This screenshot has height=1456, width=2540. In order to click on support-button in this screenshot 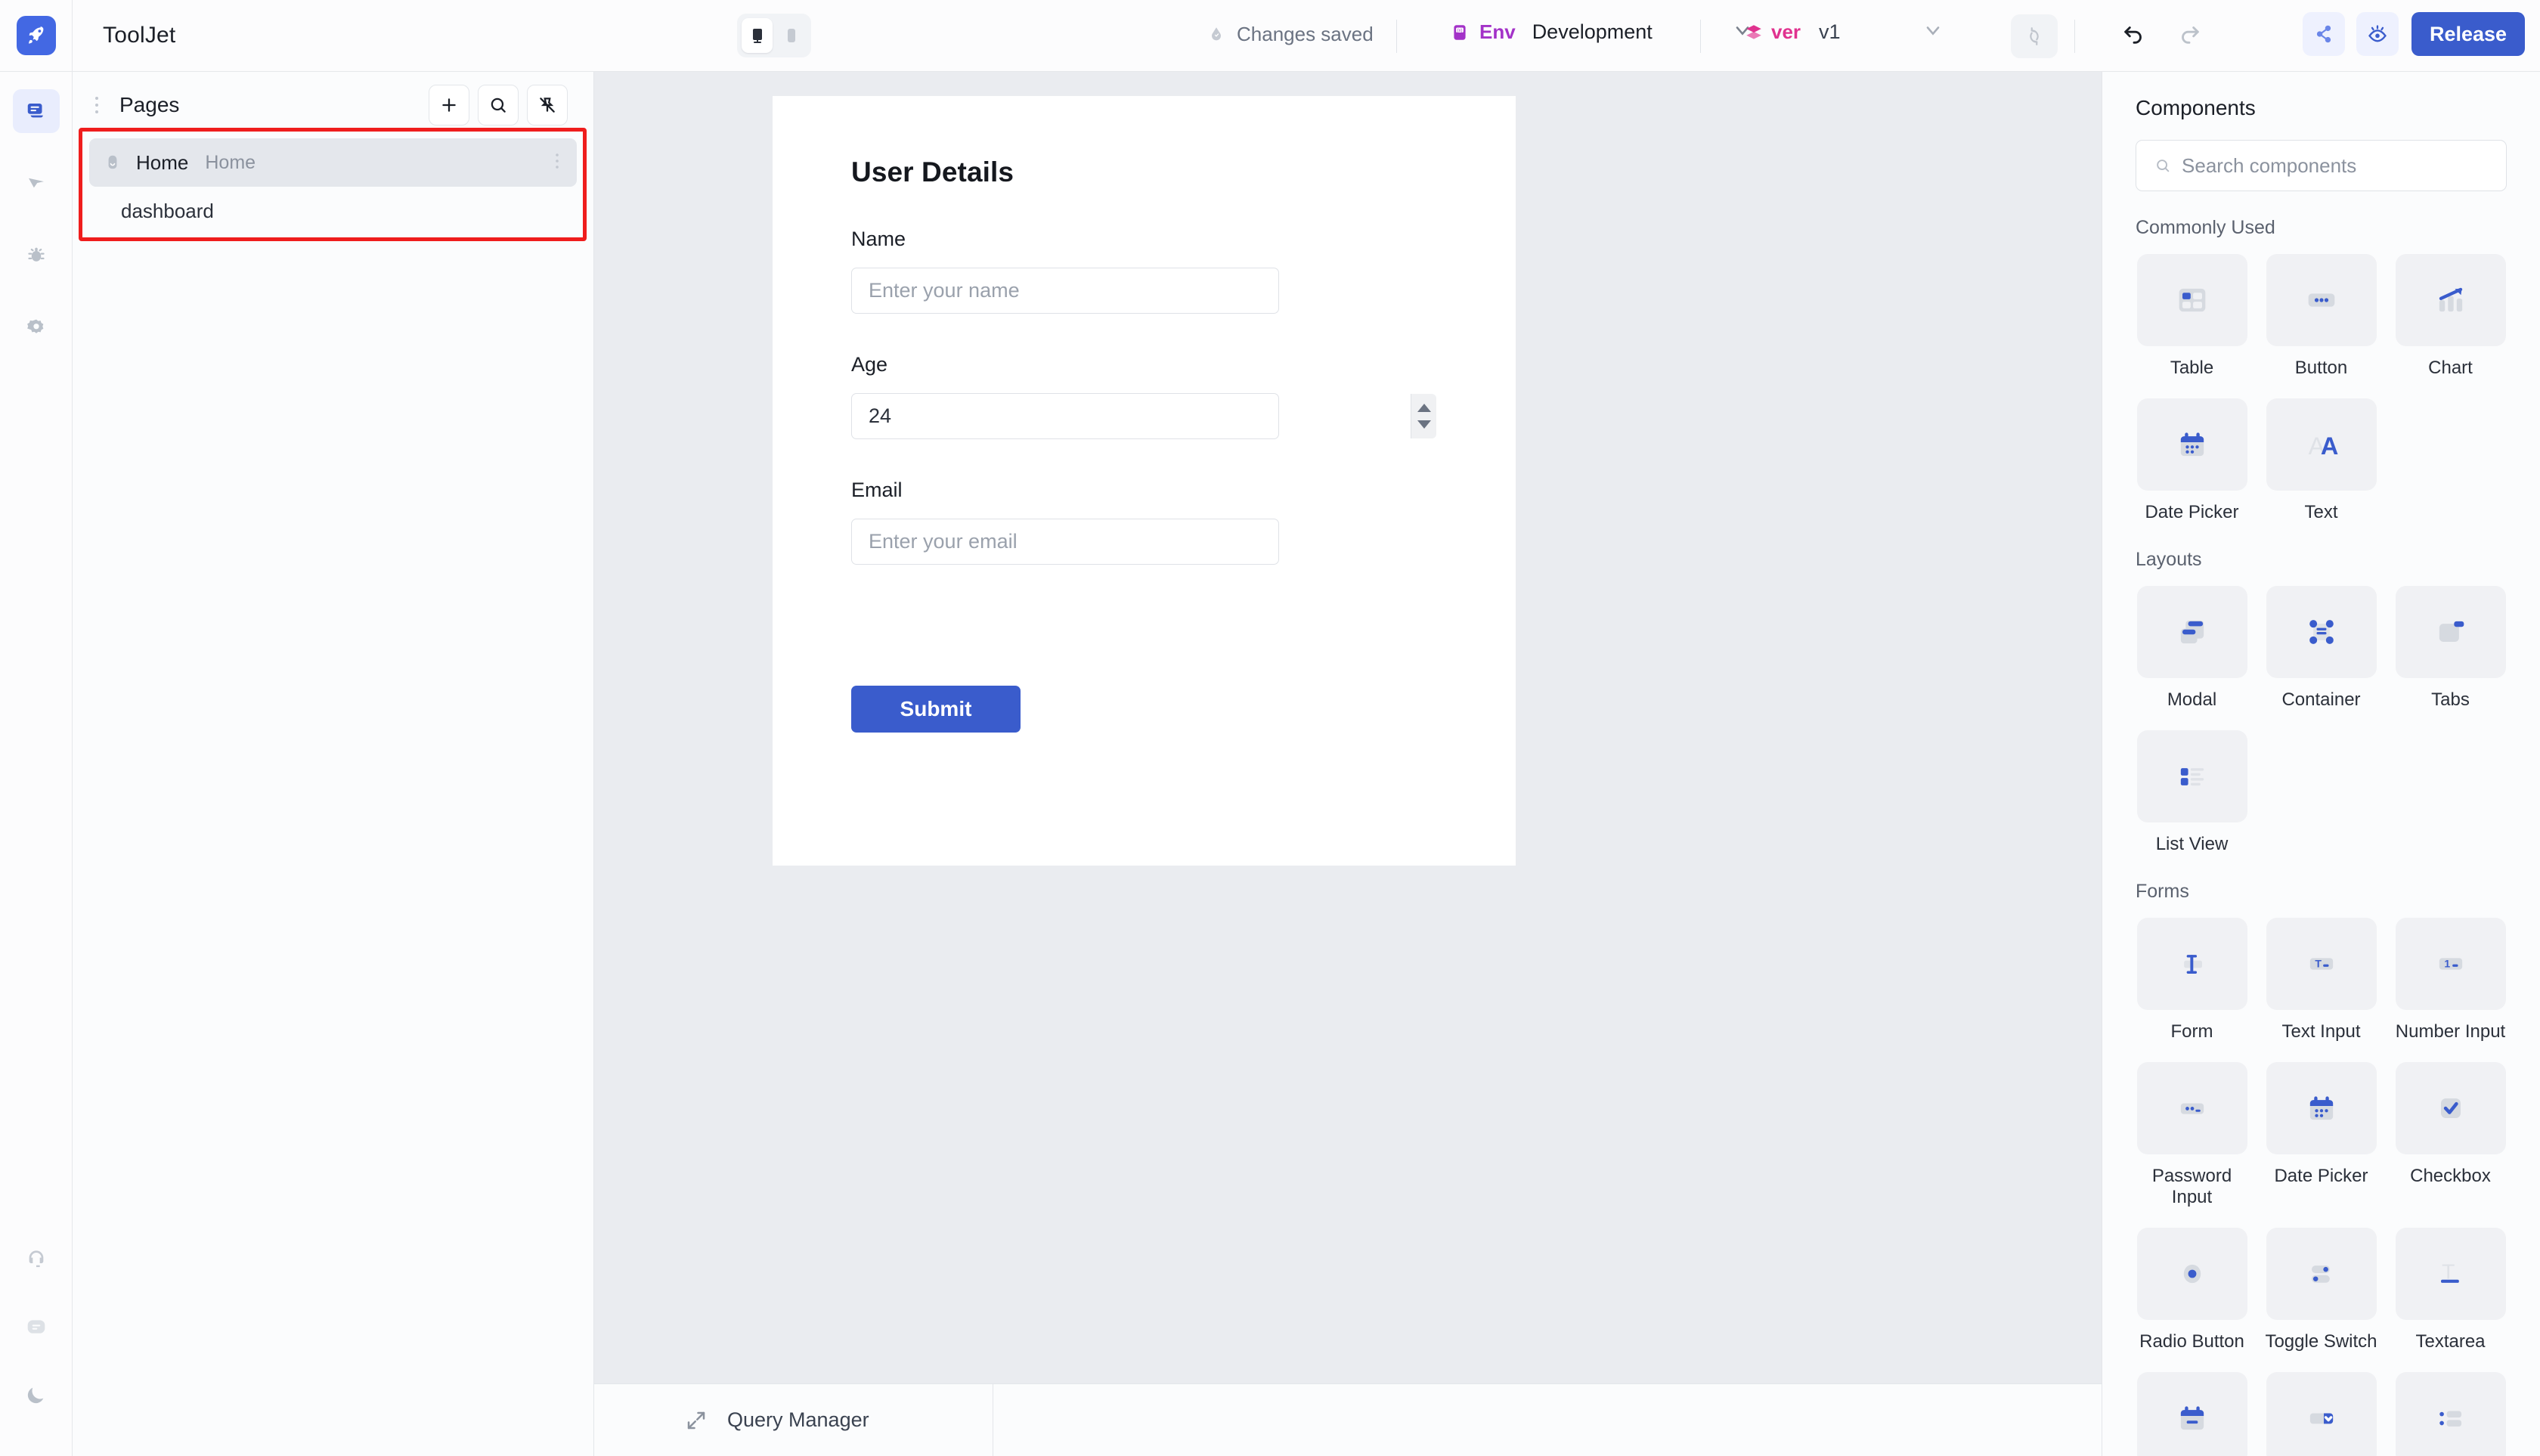, I will do `click(37, 1259)`.